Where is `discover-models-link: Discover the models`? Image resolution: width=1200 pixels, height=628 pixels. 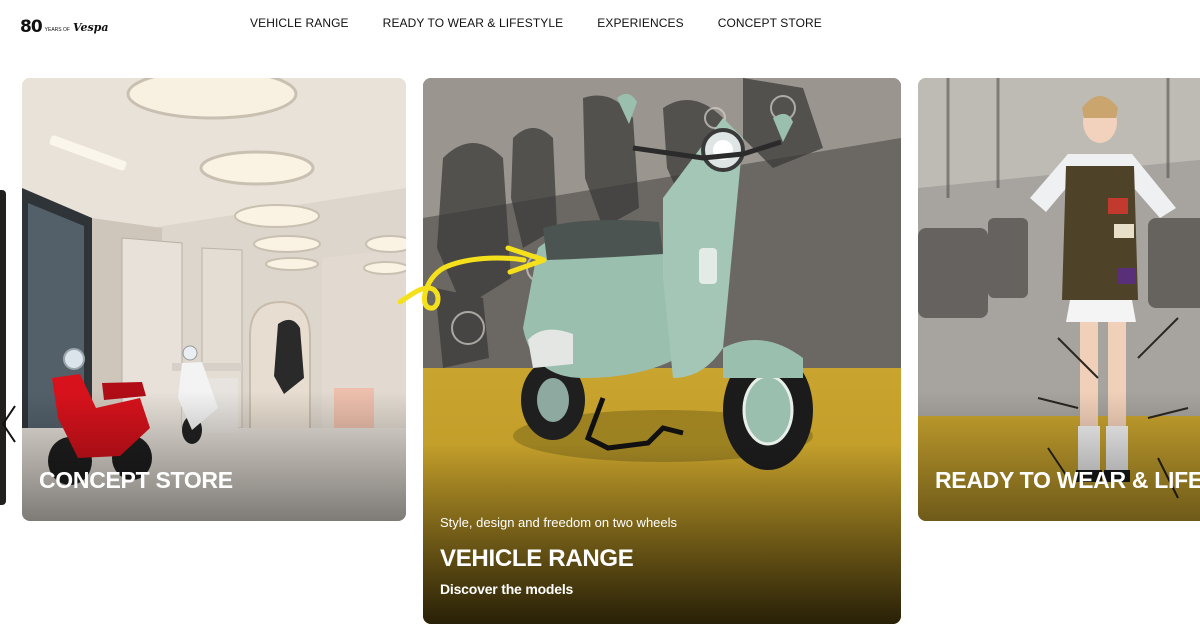 discover-models-link: Discover the models is located at coordinates (506, 589).